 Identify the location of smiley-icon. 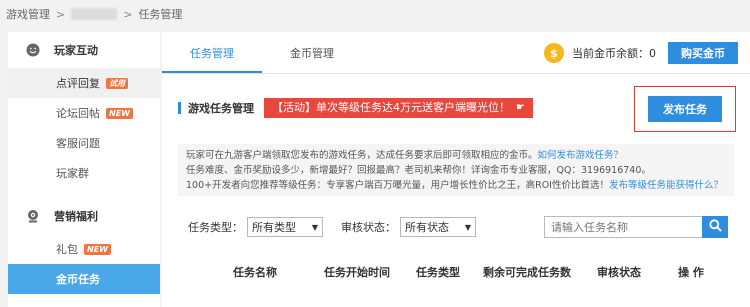
(33, 50).